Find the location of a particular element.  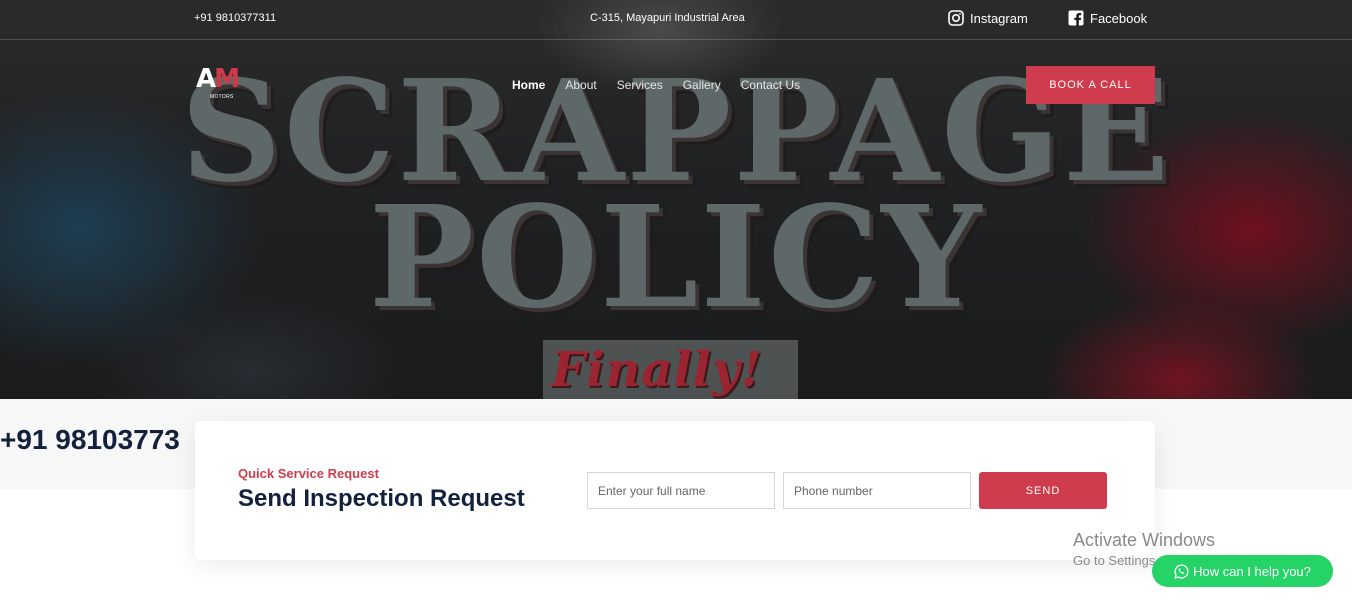

phone-number-input is located at coordinates (877, 490).